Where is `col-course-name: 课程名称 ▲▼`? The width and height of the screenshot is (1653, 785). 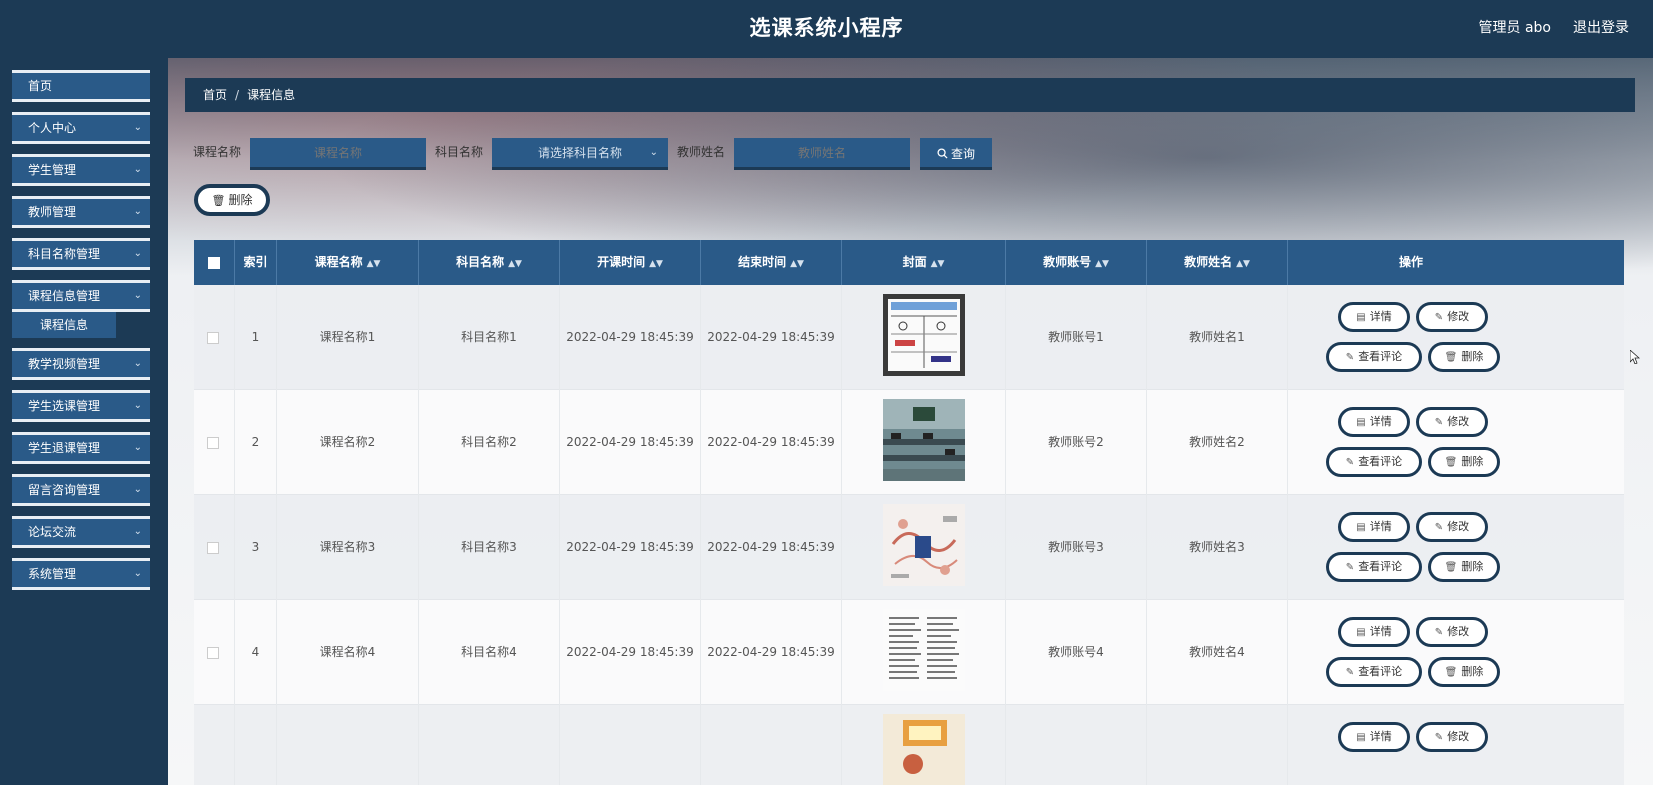
col-course-name: 课程名称 ▲▼ is located at coordinates (348, 262).